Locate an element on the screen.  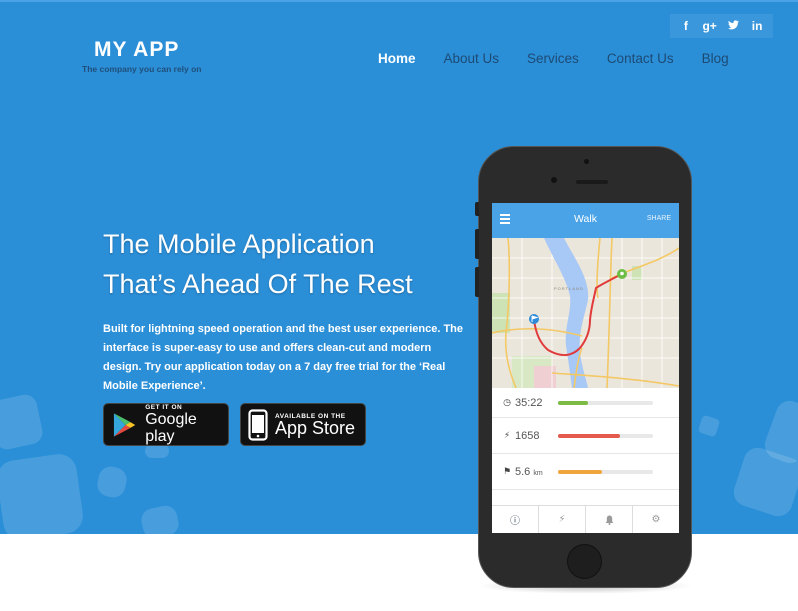
phone-mute-switch is located at coordinates (477, 209).